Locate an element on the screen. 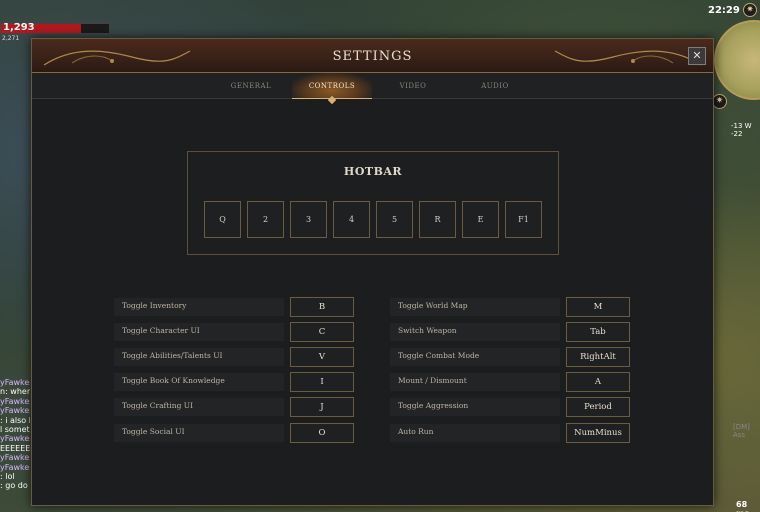 The image size is (760, 512). hotbar-slot-2-key: 2 is located at coordinates (265, 219).